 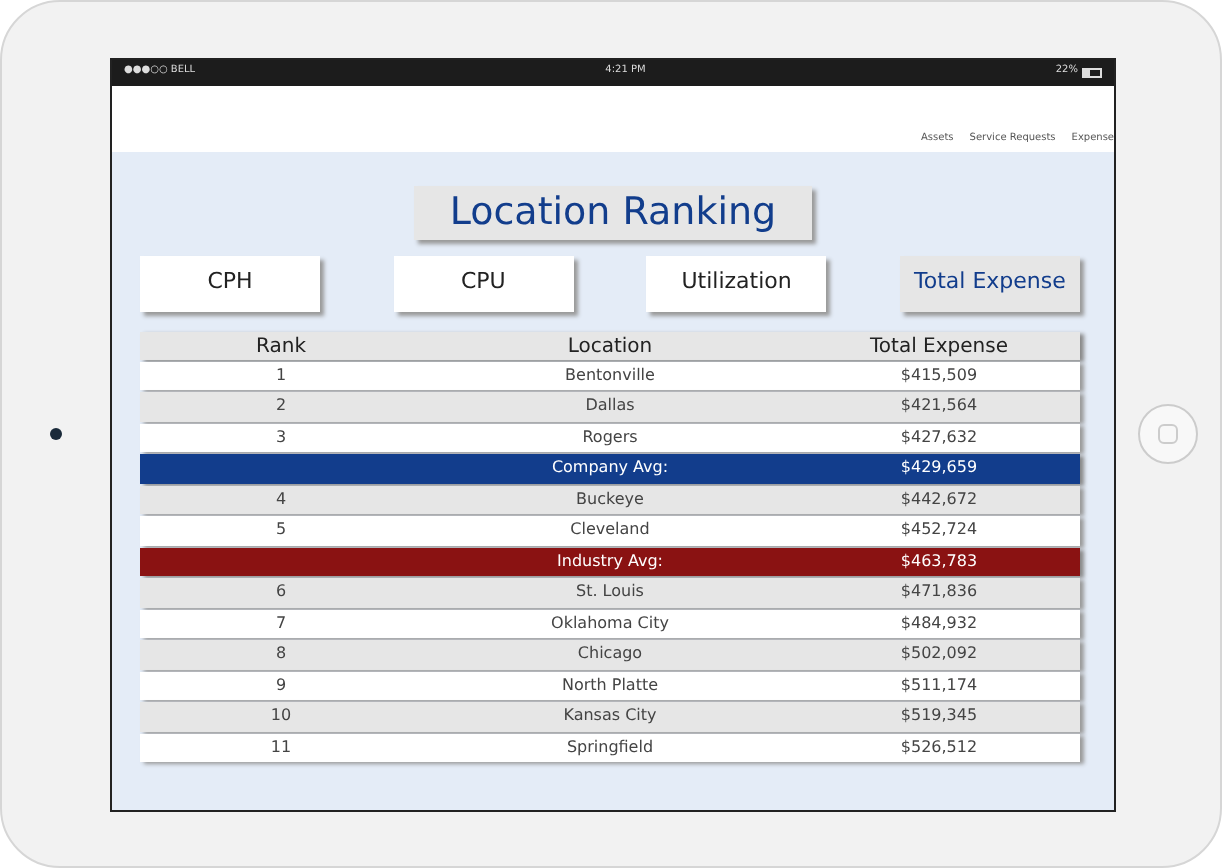 What do you see at coordinates (281, 347) in the screenshot?
I see `column-header: Rank` at bounding box center [281, 347].